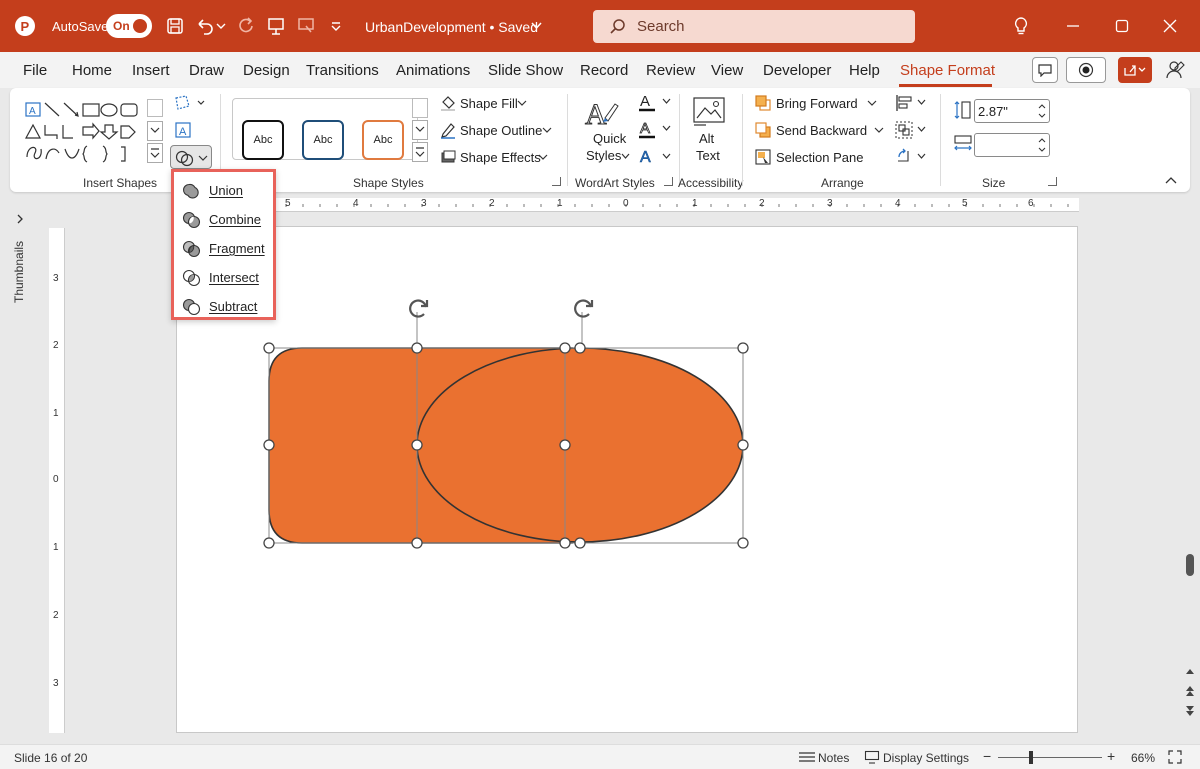  What do you see at coordinates (706, 138) in the screenshot?
I see `alt-text-label-1: Alt` at bounding box center [706, 138].